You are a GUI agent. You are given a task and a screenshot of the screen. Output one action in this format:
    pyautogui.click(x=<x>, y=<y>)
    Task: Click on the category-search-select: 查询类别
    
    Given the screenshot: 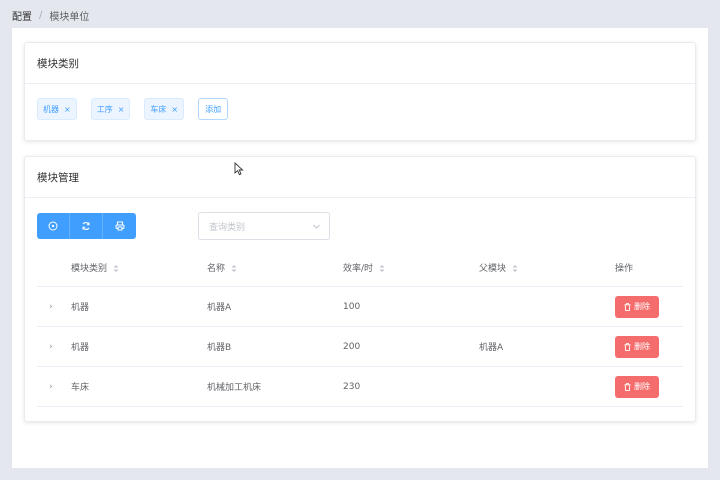 What is the action you would take?
    pyautogui.click(x=264, y=226)
    